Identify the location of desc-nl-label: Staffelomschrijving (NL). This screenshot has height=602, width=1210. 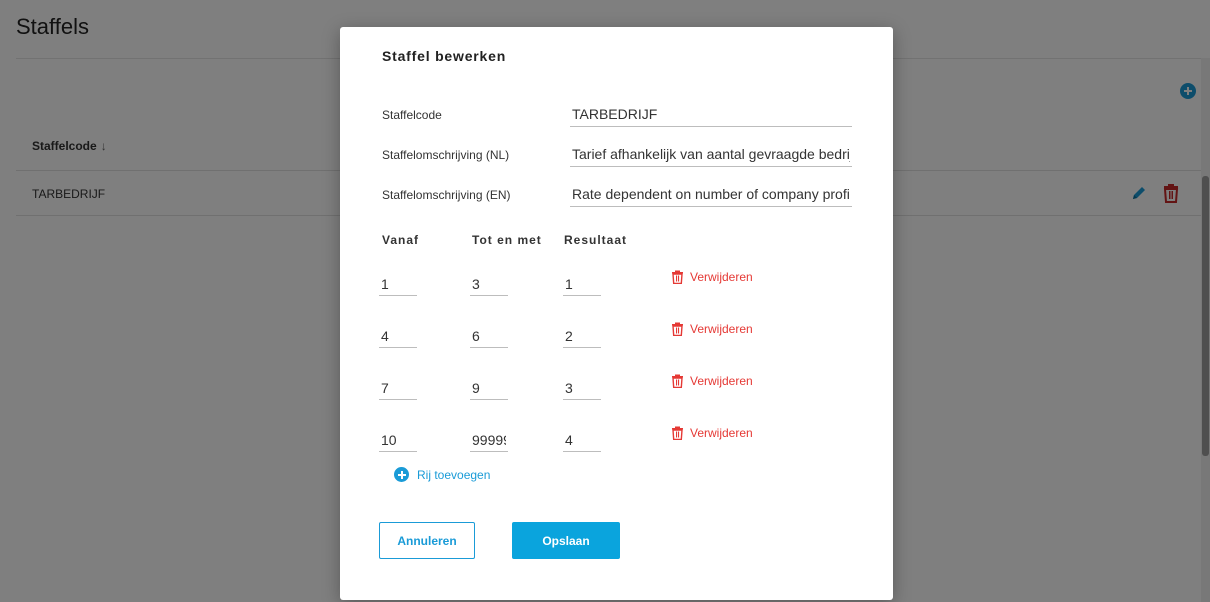
(446, 155).